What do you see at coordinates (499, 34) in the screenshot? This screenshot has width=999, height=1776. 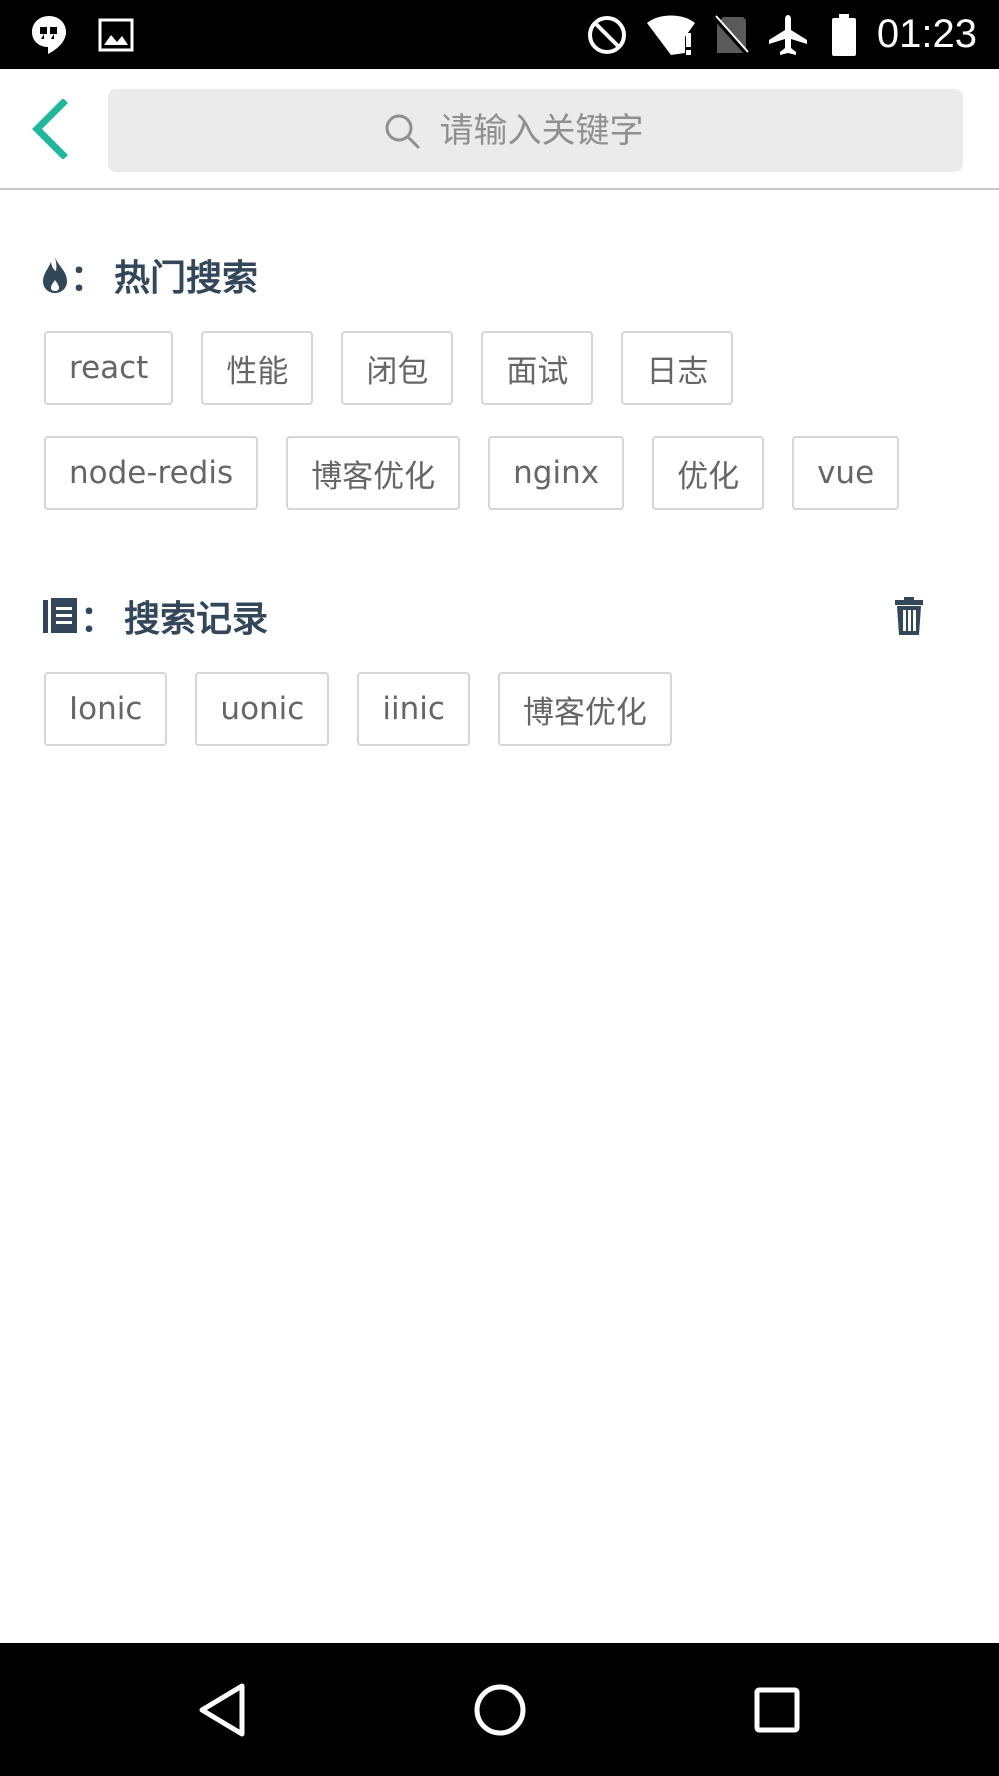 I see `status-bar: 01:23` at bounding box center [499, 34].